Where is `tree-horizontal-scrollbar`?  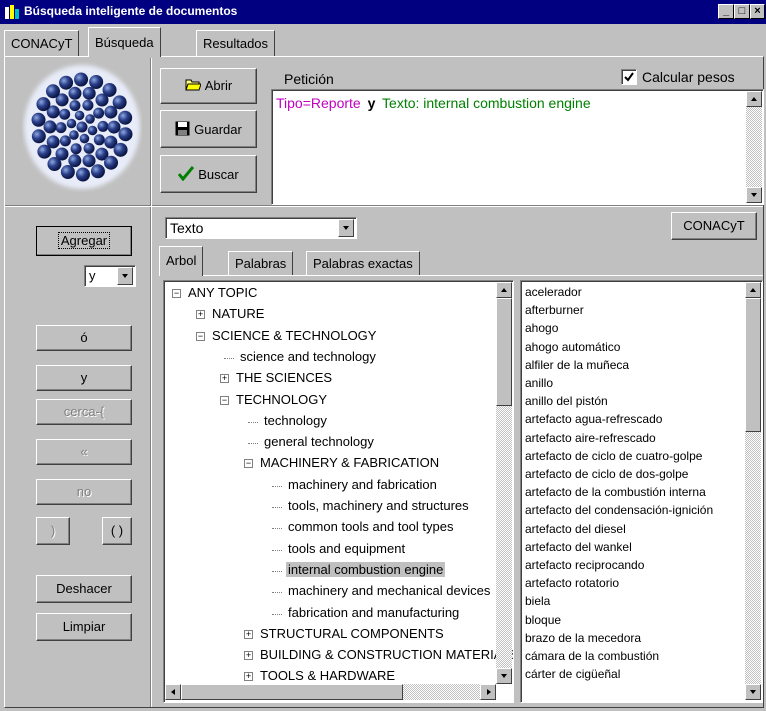
tree-horizontal-scrollbar is located at coordinates (330, 692).